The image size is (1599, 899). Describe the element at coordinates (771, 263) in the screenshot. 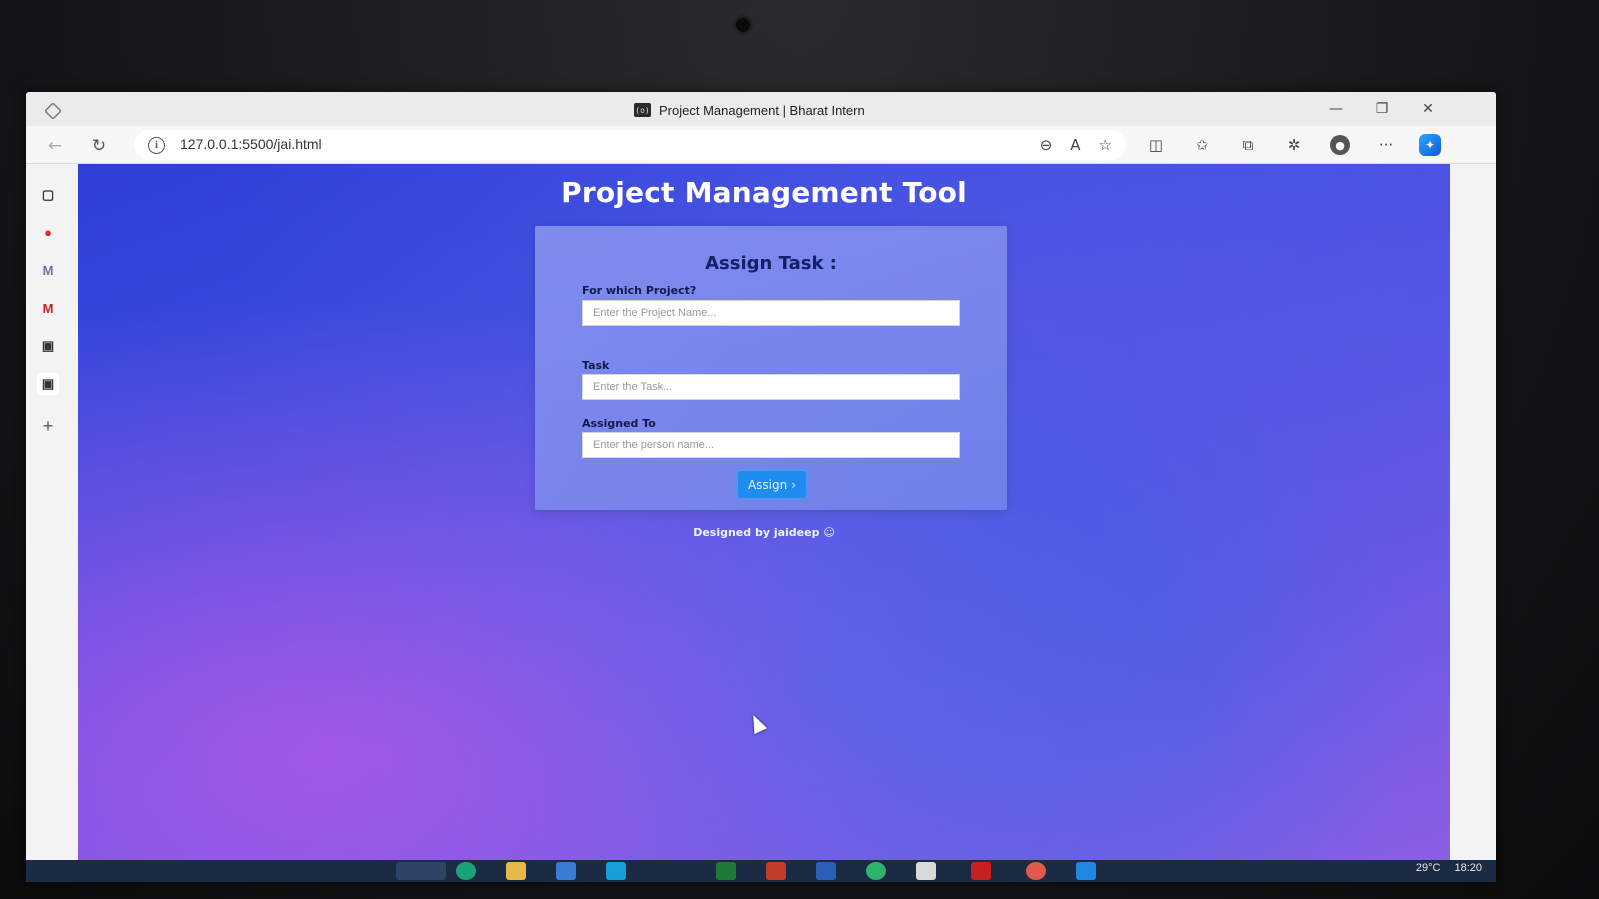

I see `card-heading: Assign Task :` at that location.